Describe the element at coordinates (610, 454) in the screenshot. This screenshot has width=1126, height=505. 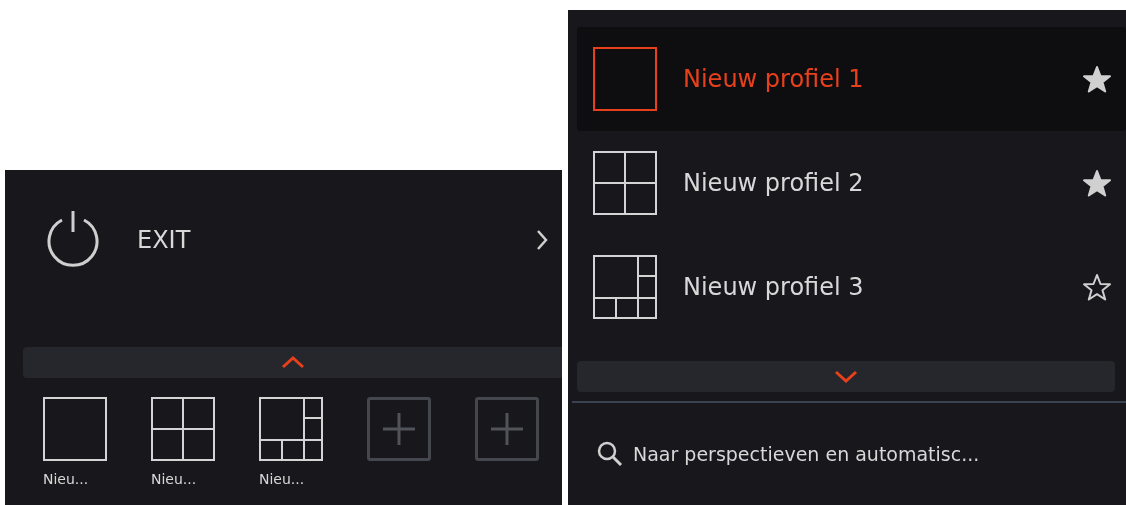
I see `search-icon` at that location.